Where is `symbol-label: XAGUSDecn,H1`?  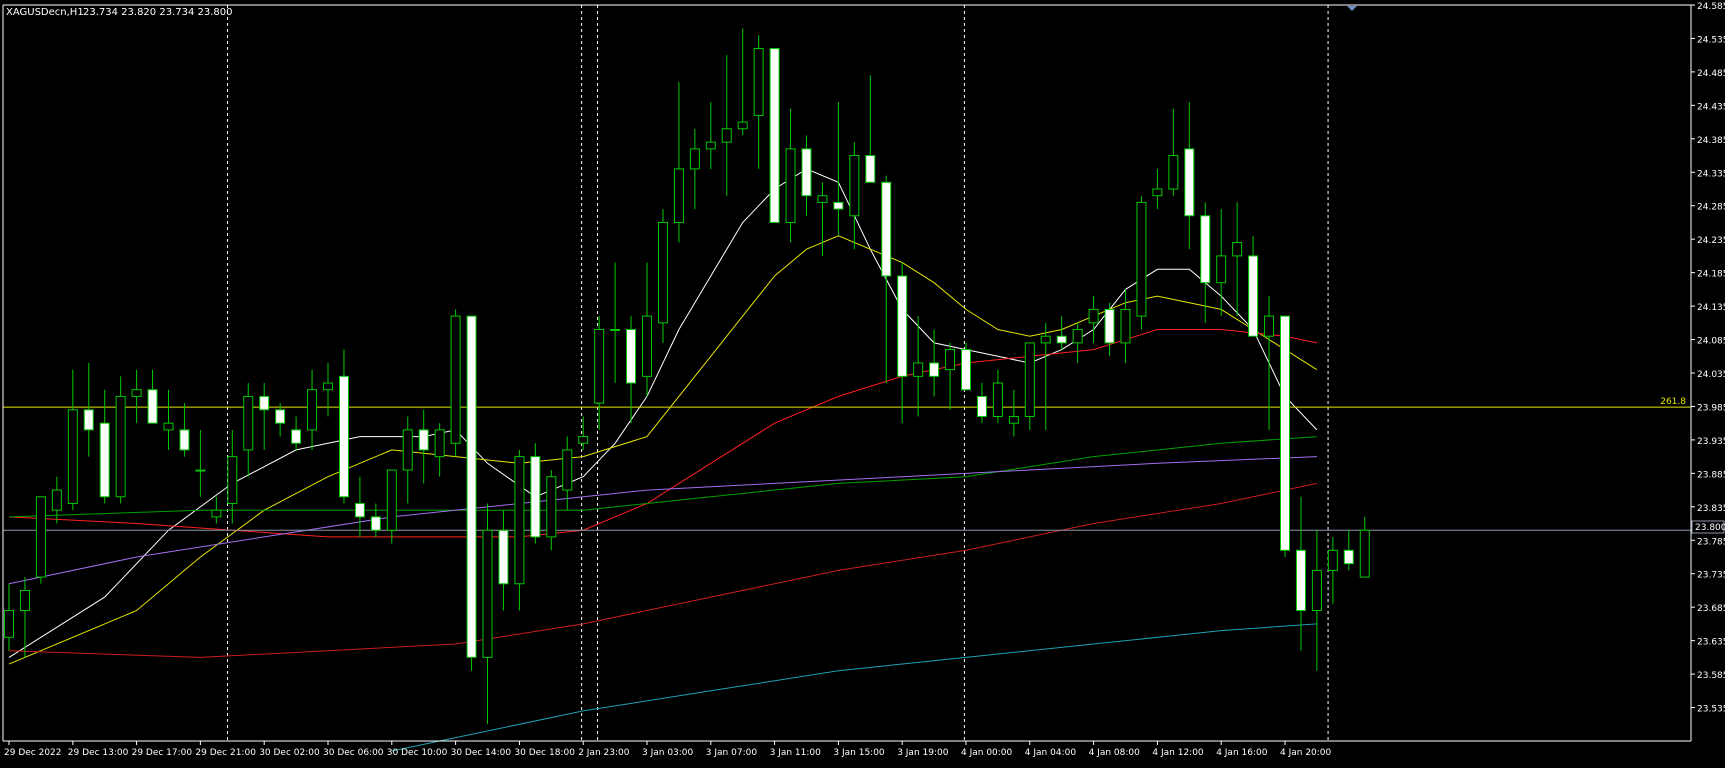 symbol-label: XAGUSDecn,H1 is located at coordinates (45, 12).